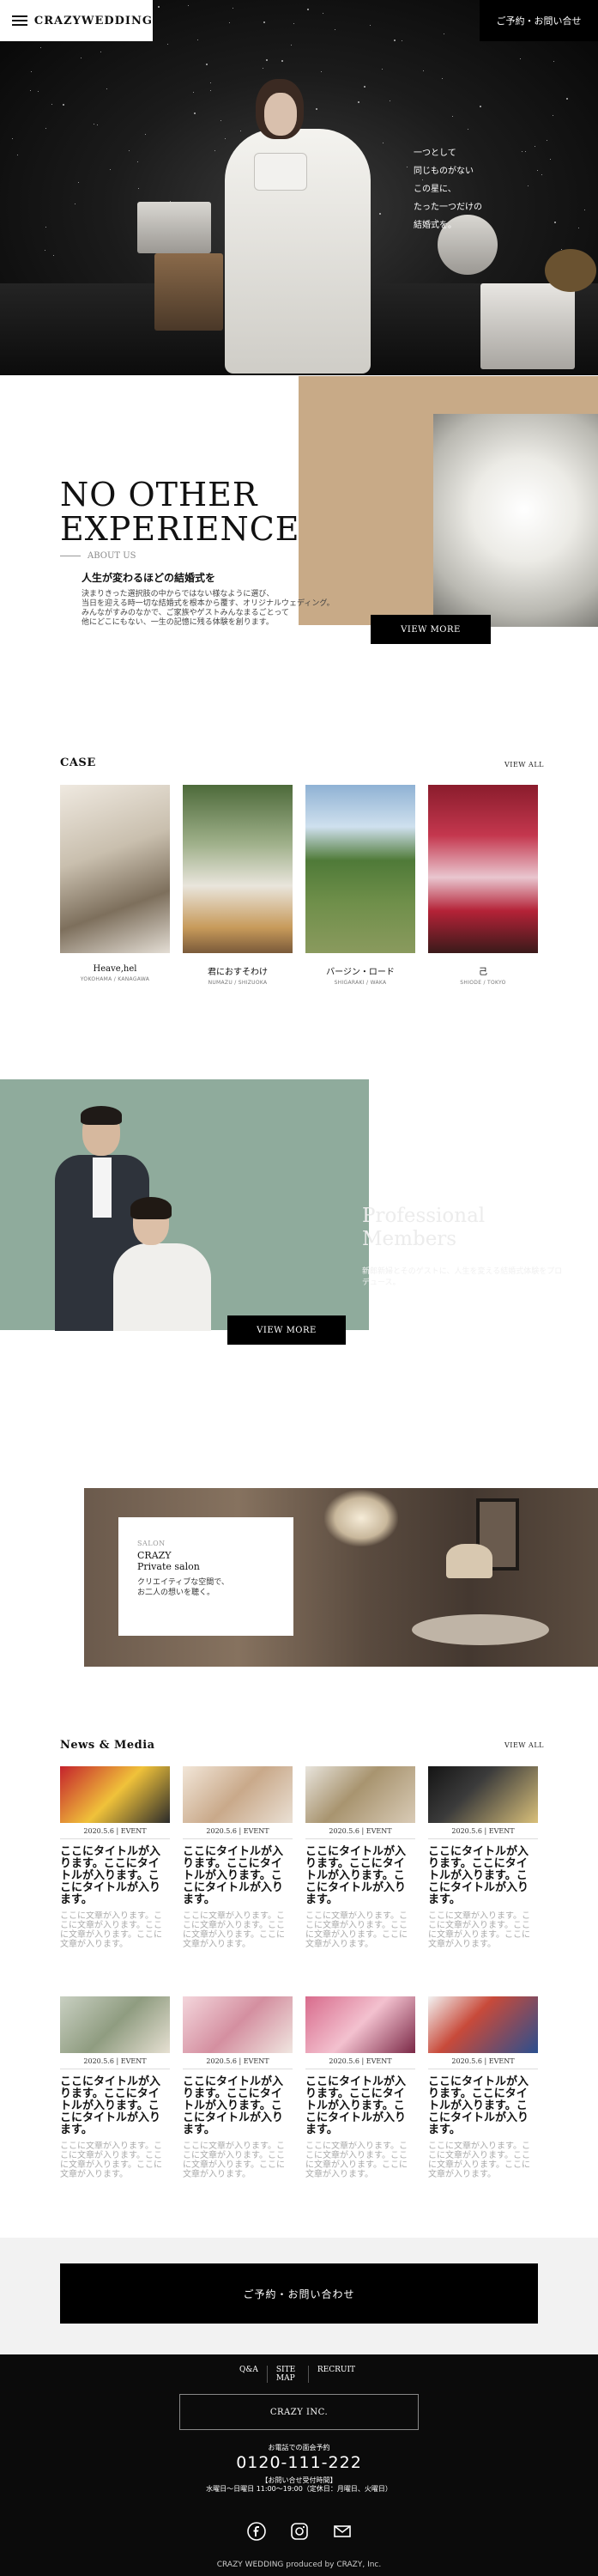  What do you see at coordinates (162, 1287) in the screenshot?
I see `members-person-body` at bounding box center [162, 1287].